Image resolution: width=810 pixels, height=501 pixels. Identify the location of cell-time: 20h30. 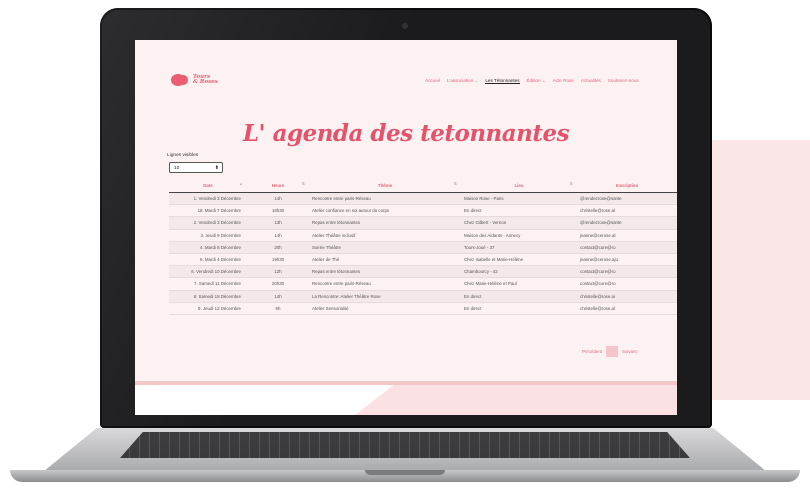
(278, 284).